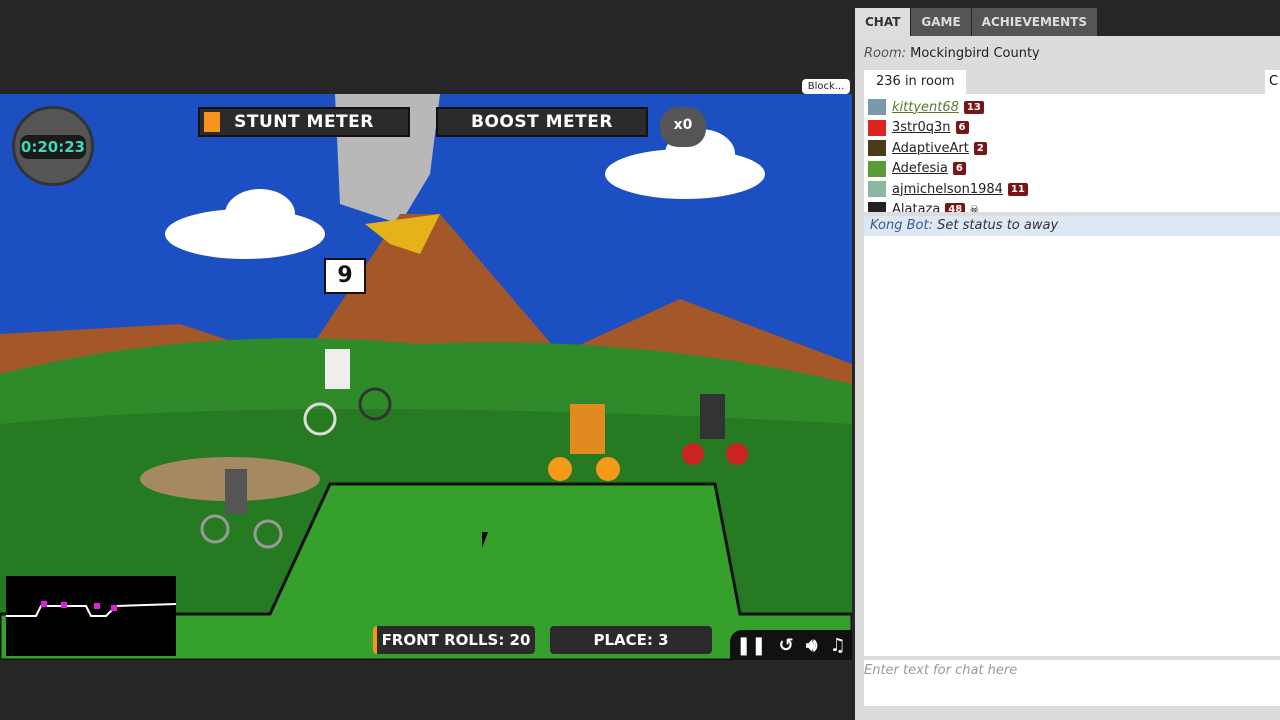 This screenshot has width=1280, height=720. I want to click on user-name: 3str0q3n, so click(921, 127).